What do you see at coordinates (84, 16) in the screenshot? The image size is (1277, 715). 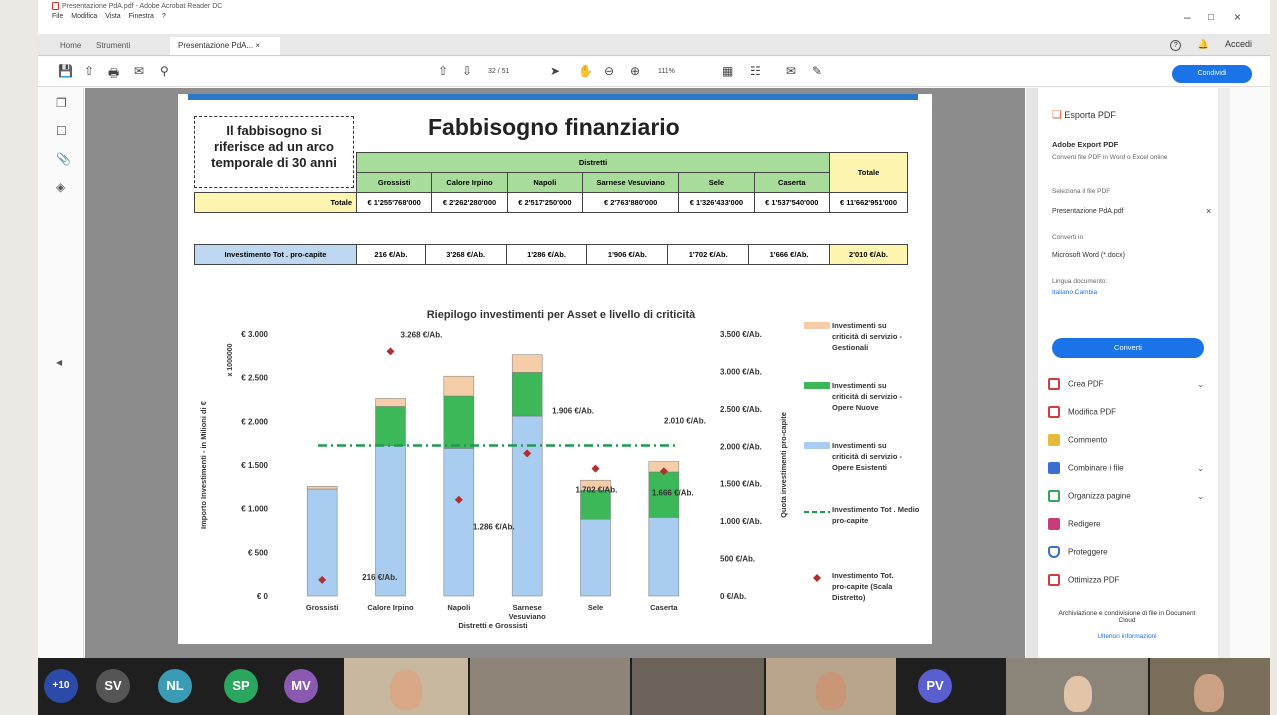 I see `menu-modifica: Modifica` at bounding box center [84, 16].